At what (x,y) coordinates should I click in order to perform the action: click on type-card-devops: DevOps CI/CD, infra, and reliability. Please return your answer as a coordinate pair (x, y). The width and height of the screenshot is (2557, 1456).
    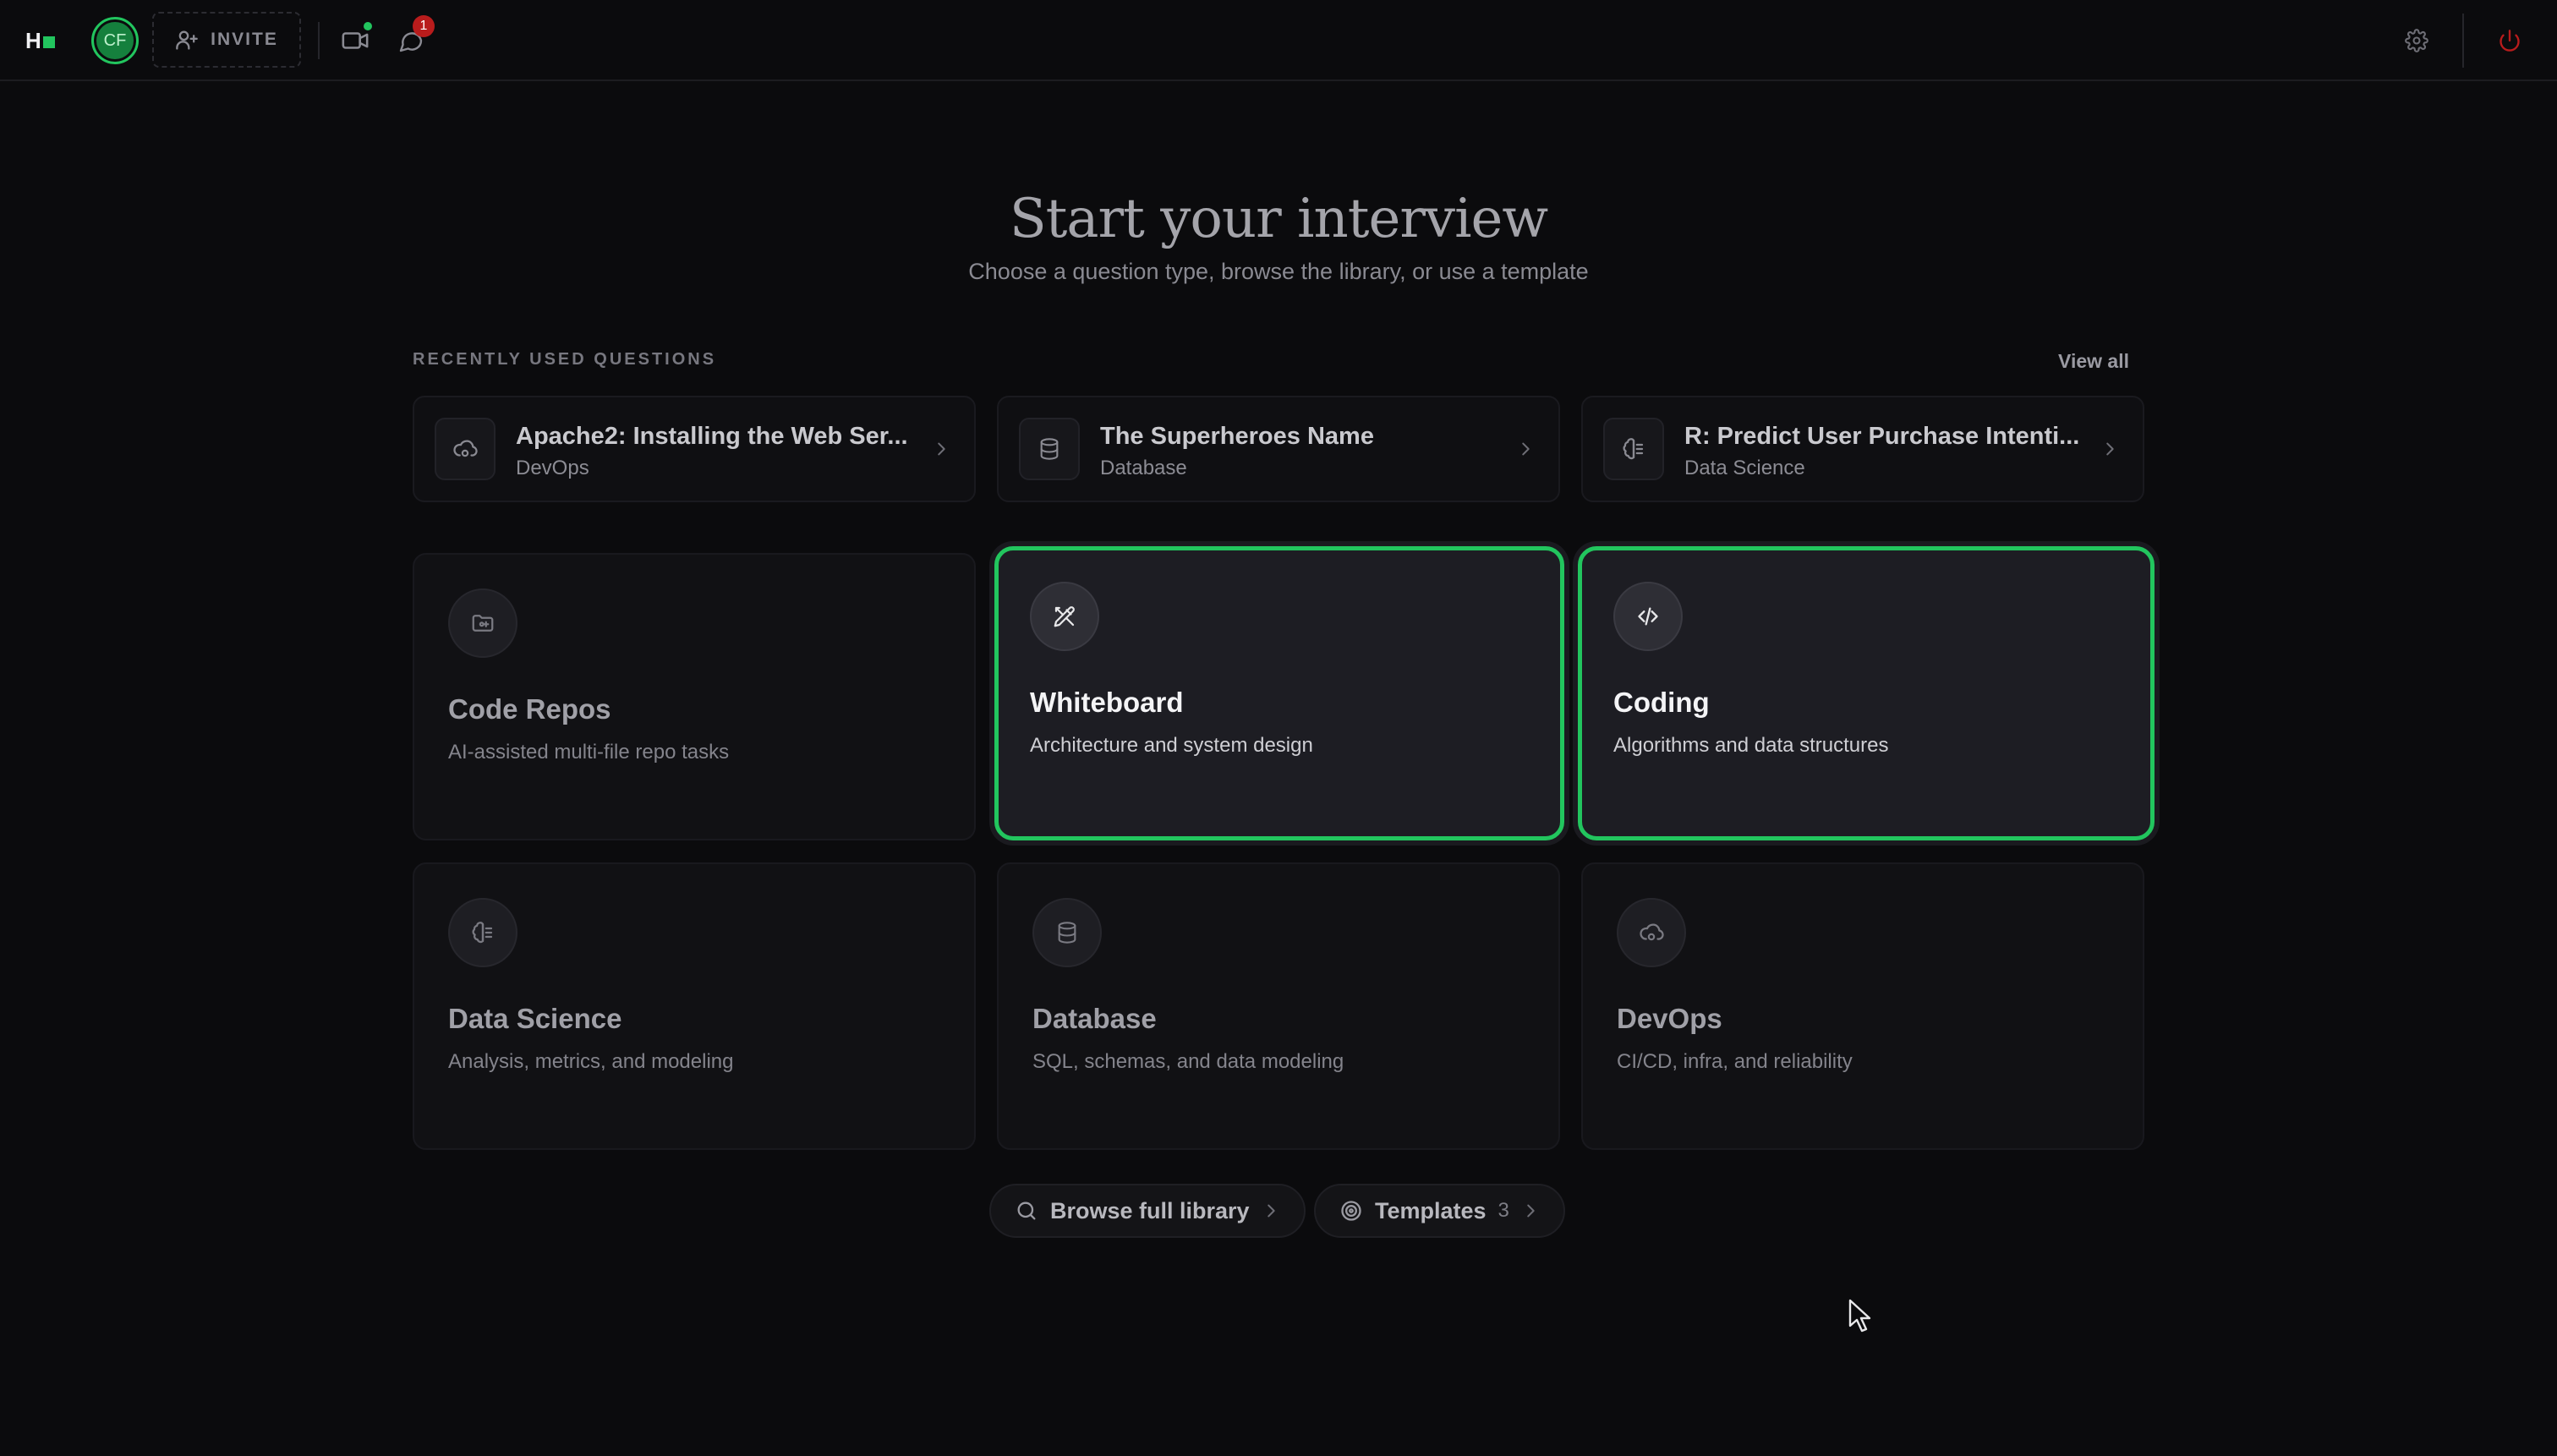
    Looking at the image, I should click on (1862, 1006).